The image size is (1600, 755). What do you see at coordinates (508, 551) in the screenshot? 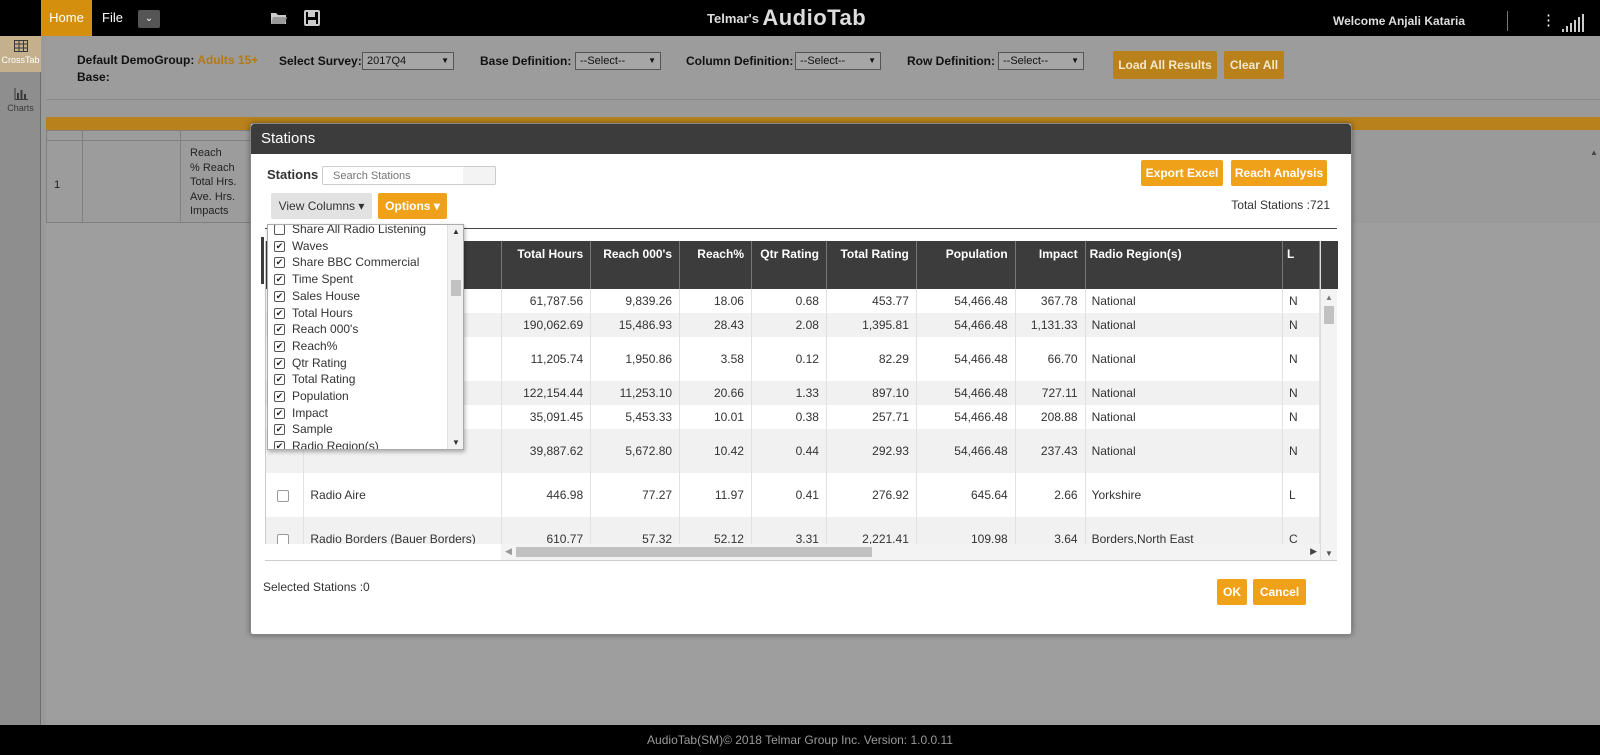
I see `scroll-left-icon: ◀` at bounding box center [508, 551].